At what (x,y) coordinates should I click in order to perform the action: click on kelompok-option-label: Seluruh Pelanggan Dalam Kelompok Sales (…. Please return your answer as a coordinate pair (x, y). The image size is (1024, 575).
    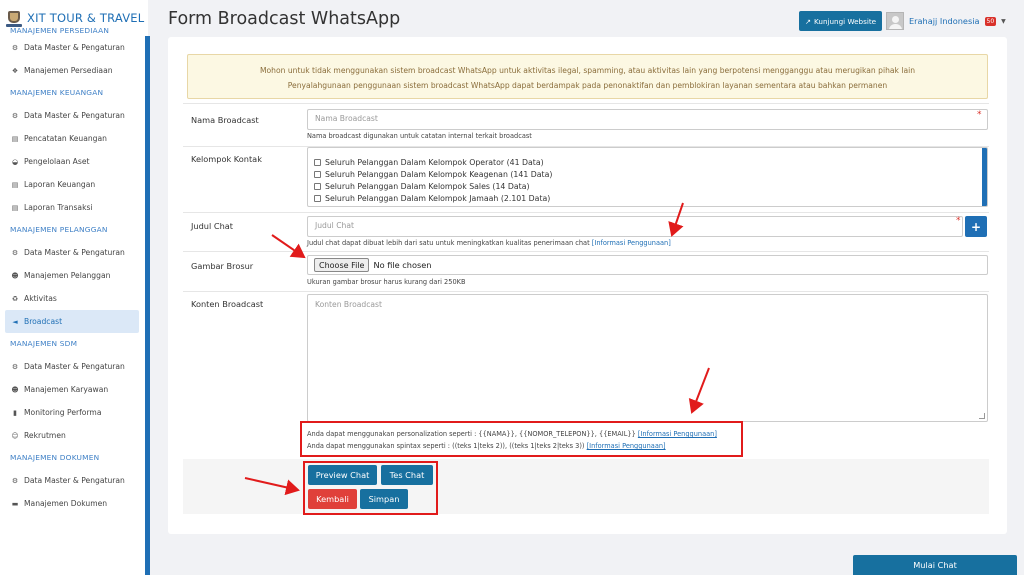
    Looking at the image, I should click on (427, 186).